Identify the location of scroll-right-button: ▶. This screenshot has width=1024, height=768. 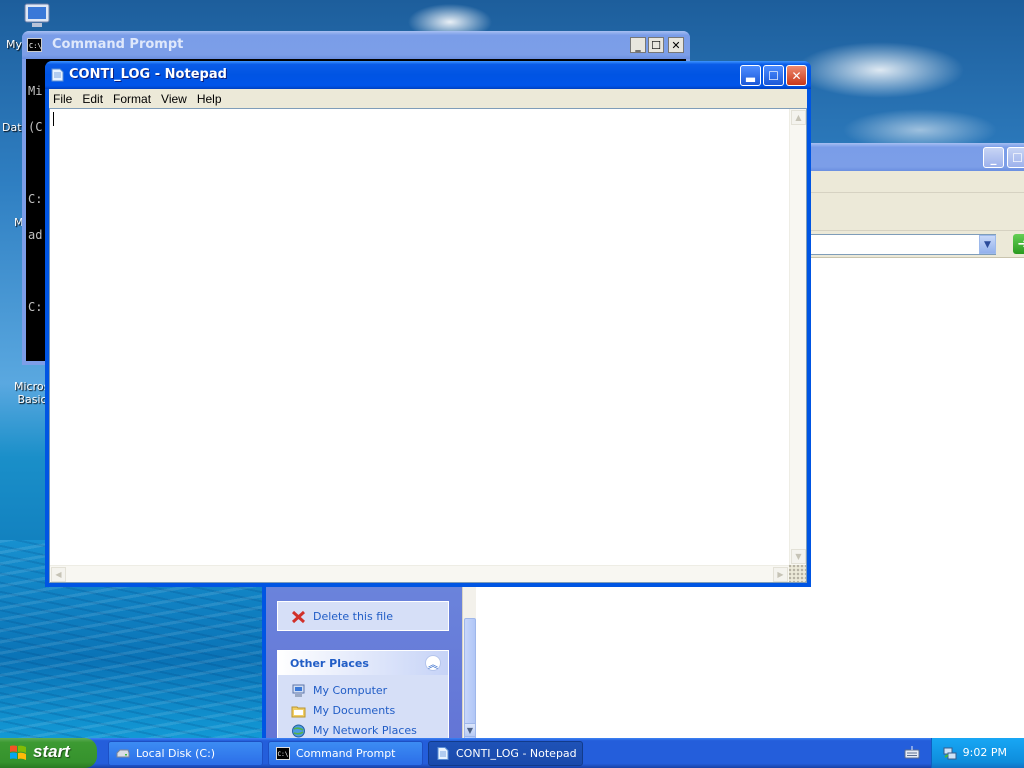
(780, 574).